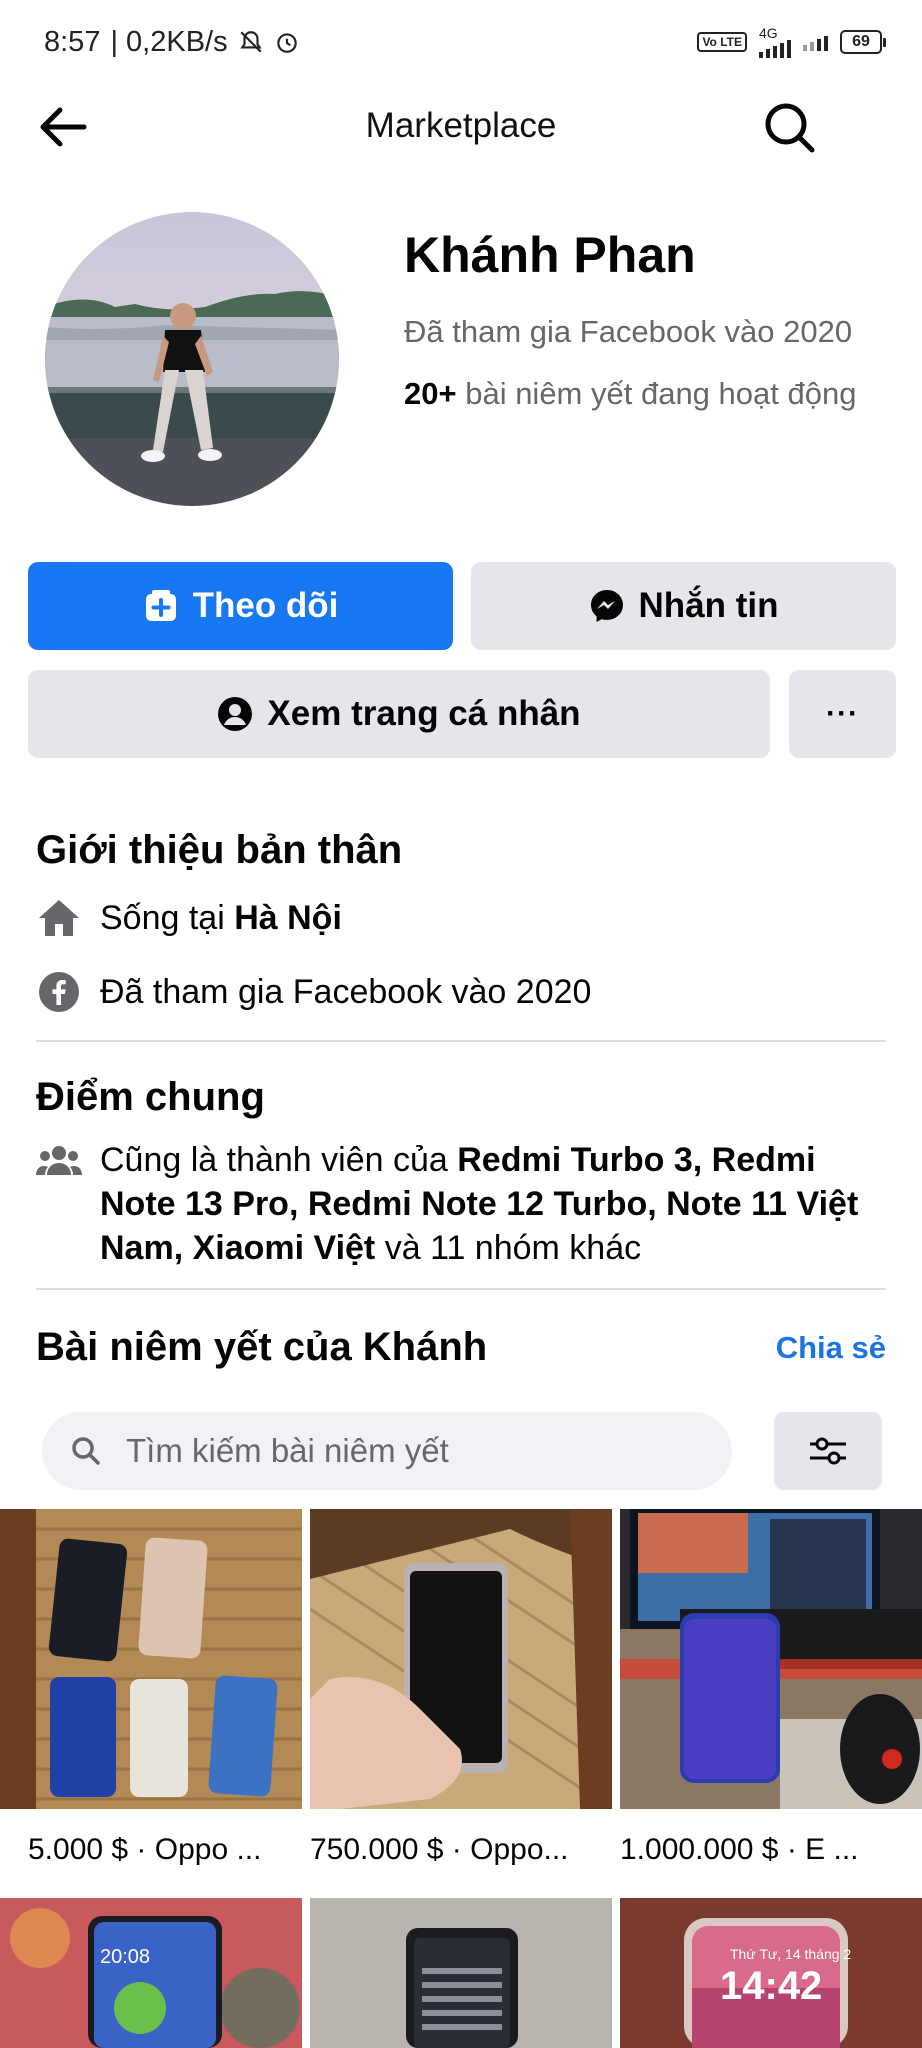 Image resolution: width=922 pixels, height=2048 pixels. I want to click on listing-item: 20:08, so click(151, 1973).